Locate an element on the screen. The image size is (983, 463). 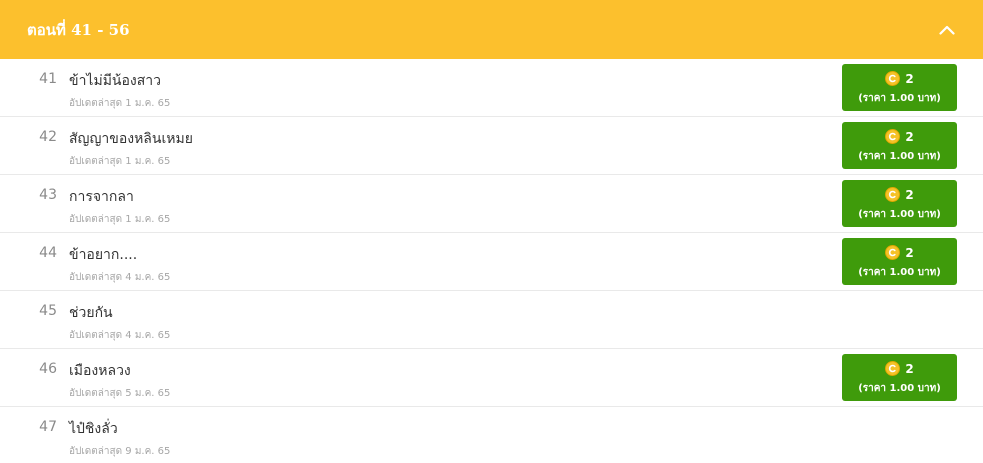
episode-title: ข้าไม่มีน้องสาว is located at coordinates (115, 81).